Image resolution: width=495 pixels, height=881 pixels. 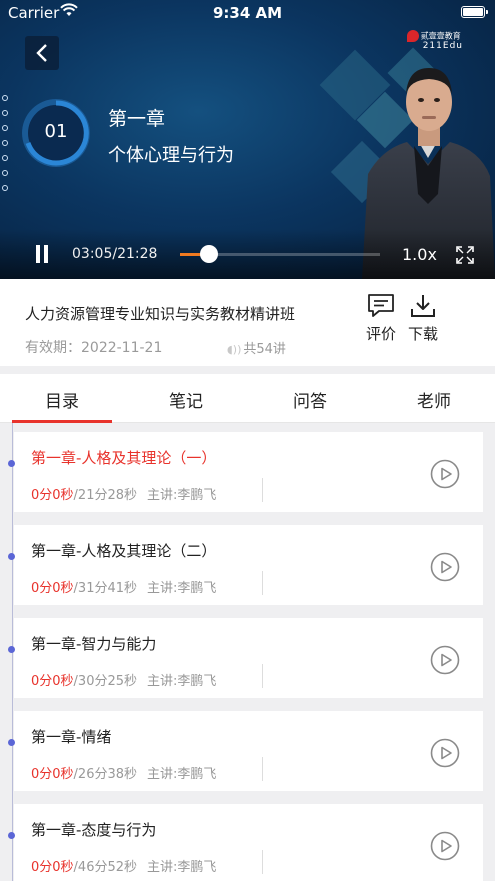 I want to click on lesson-title: 第一章-智力与能力, so click(x=94, y=644).